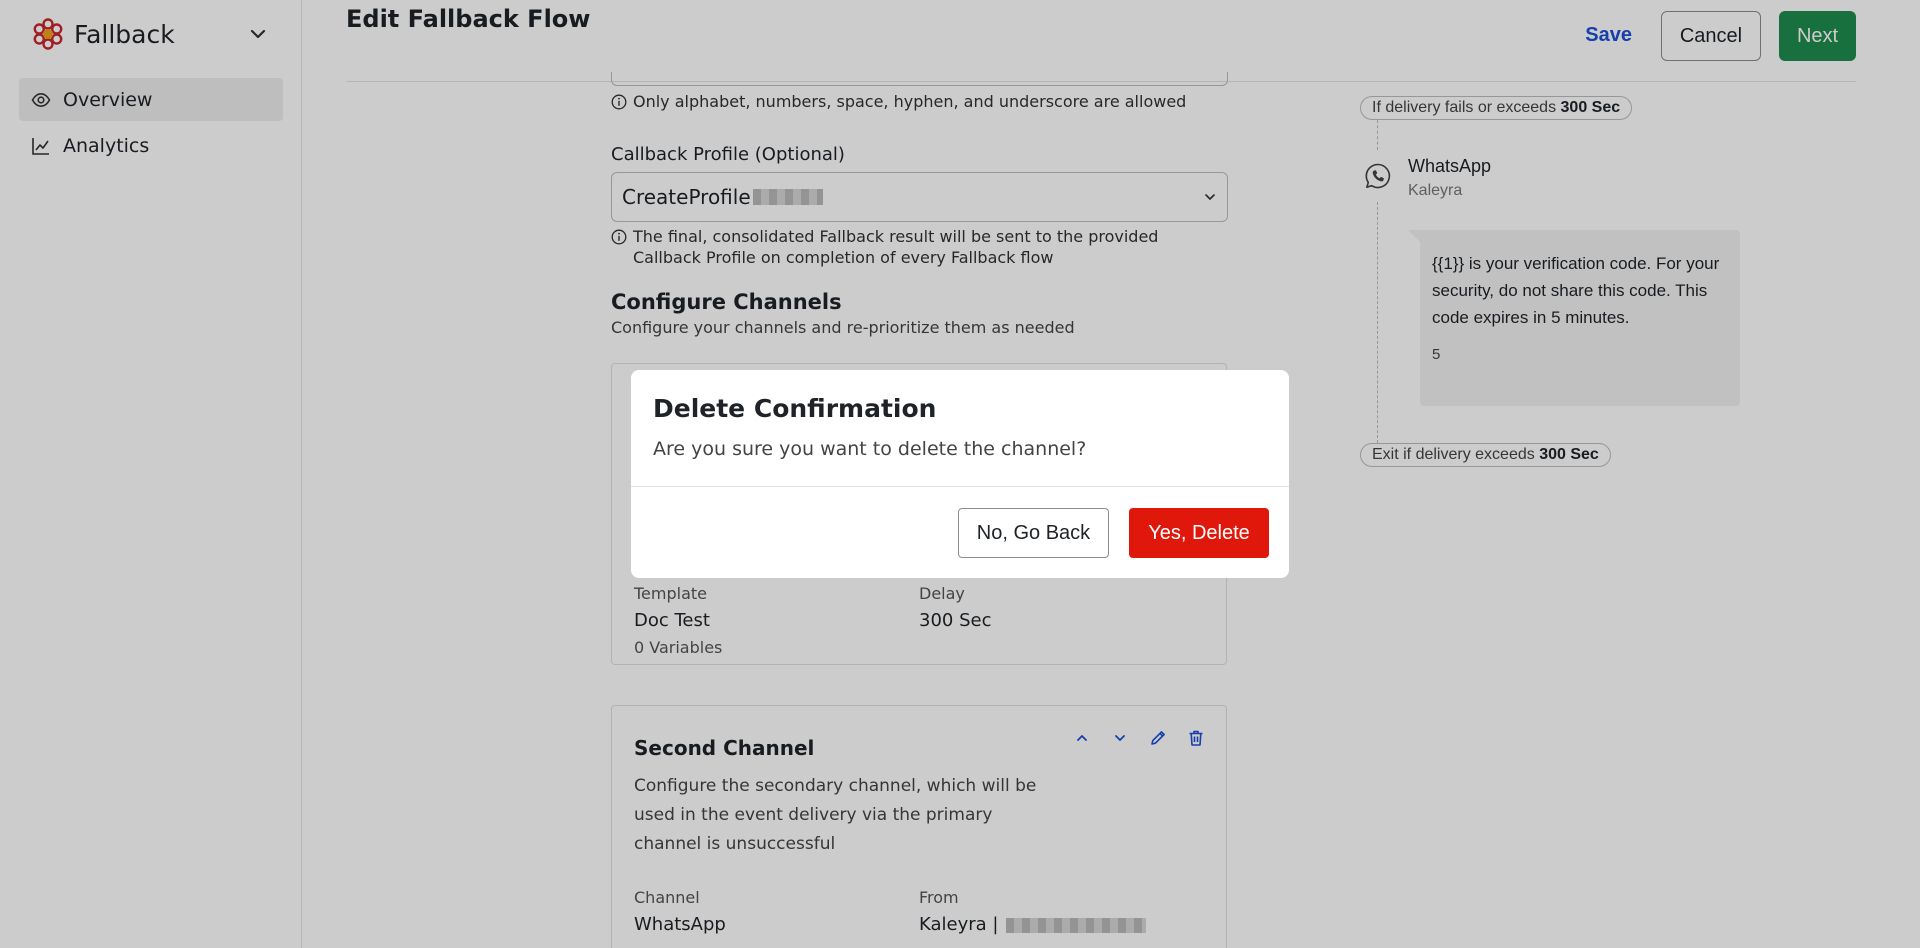 This screenshot has height=948, width=1920. Describe the element at coordinates (1199, 533) in the screenshot. I see `confirm-delete-button: Yes, Delete` at that location.